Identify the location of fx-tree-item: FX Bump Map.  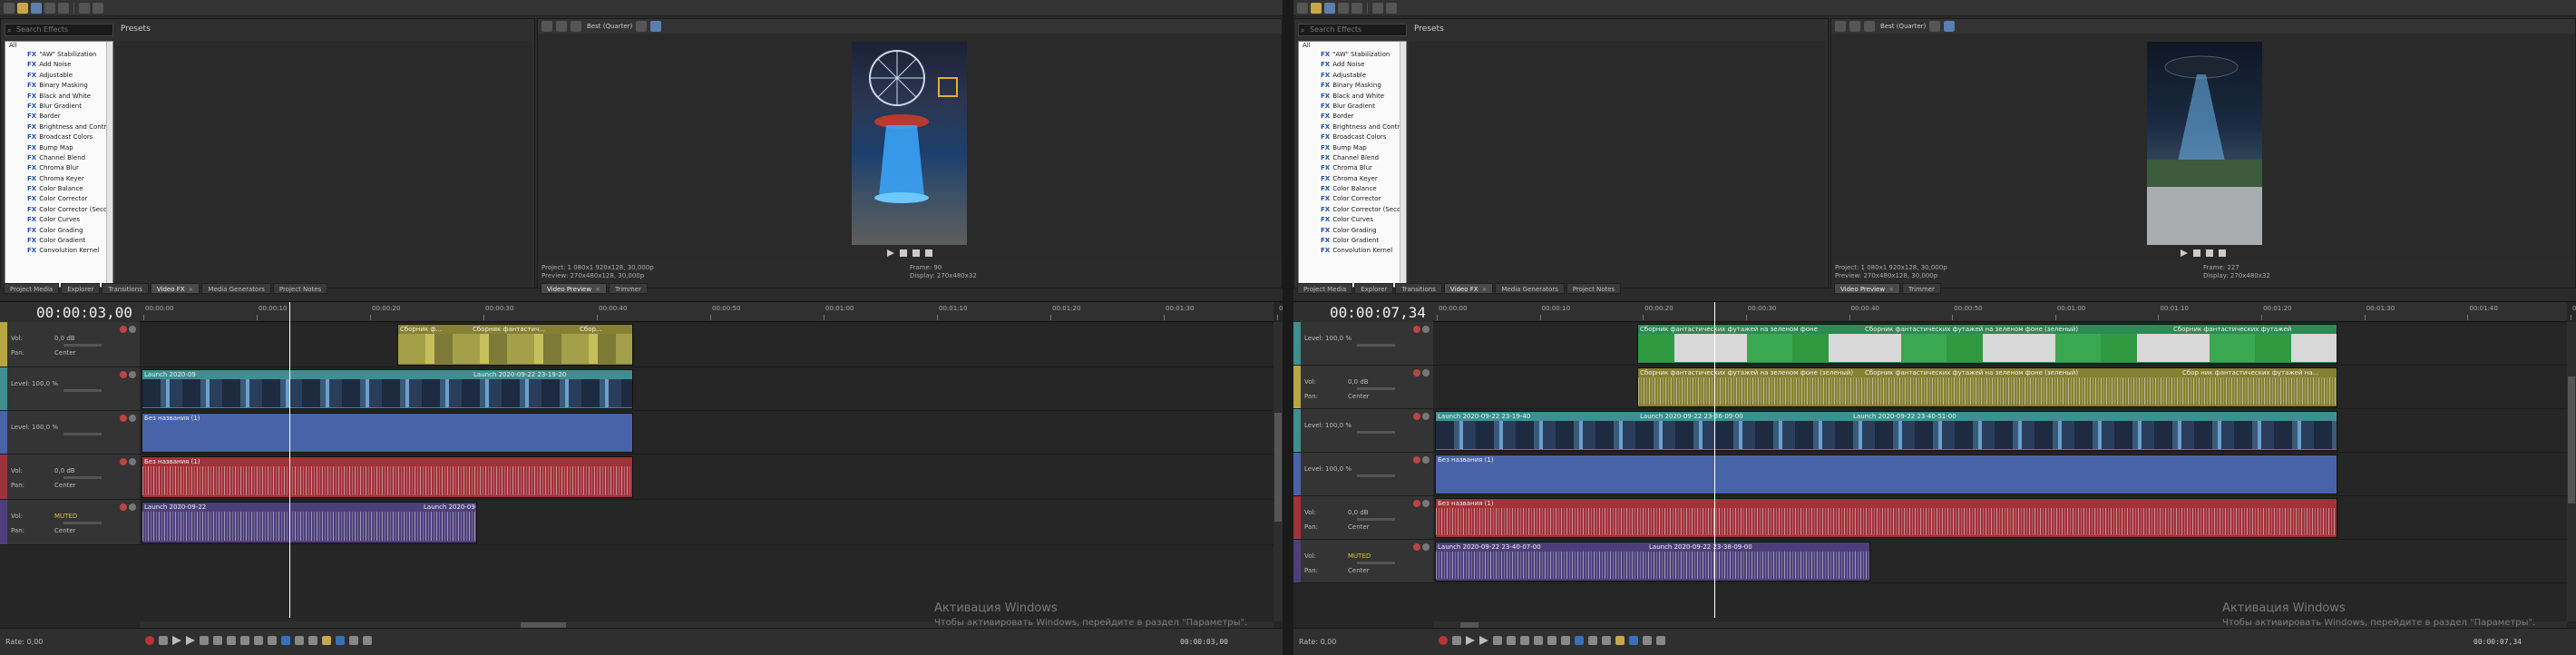
(1352, 148).